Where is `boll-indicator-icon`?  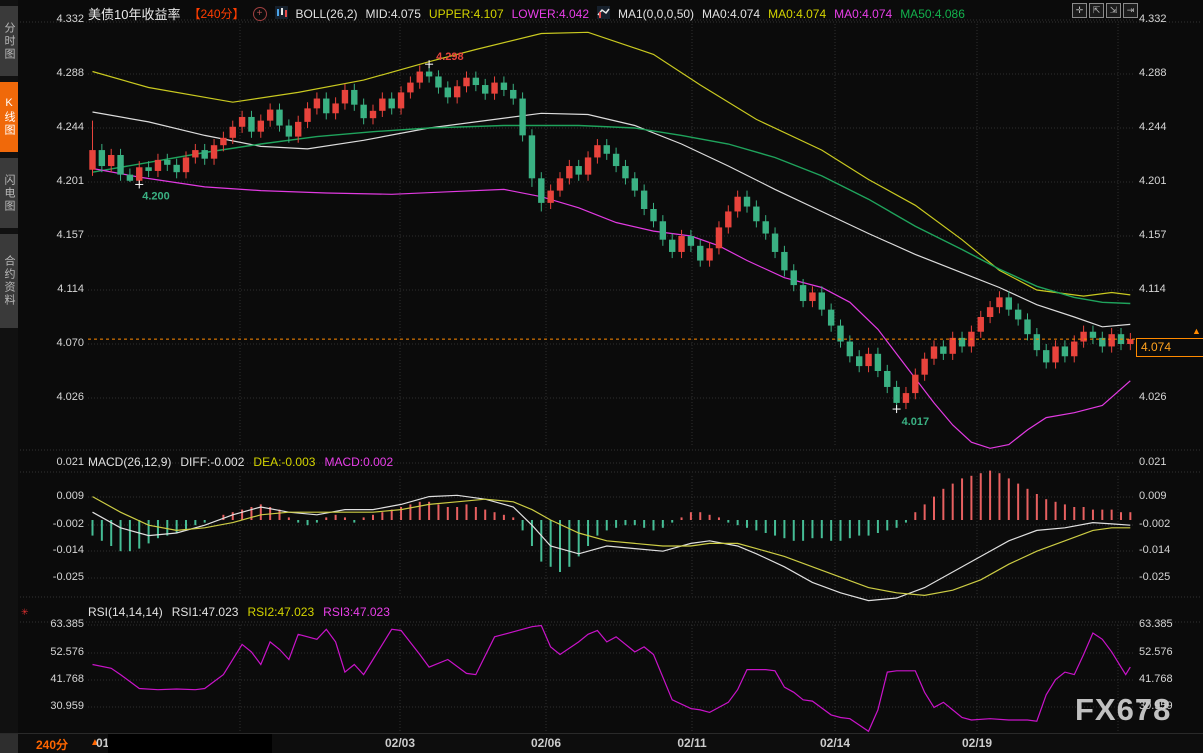 boll-indicator-icon is located at coordinates (281, 13).